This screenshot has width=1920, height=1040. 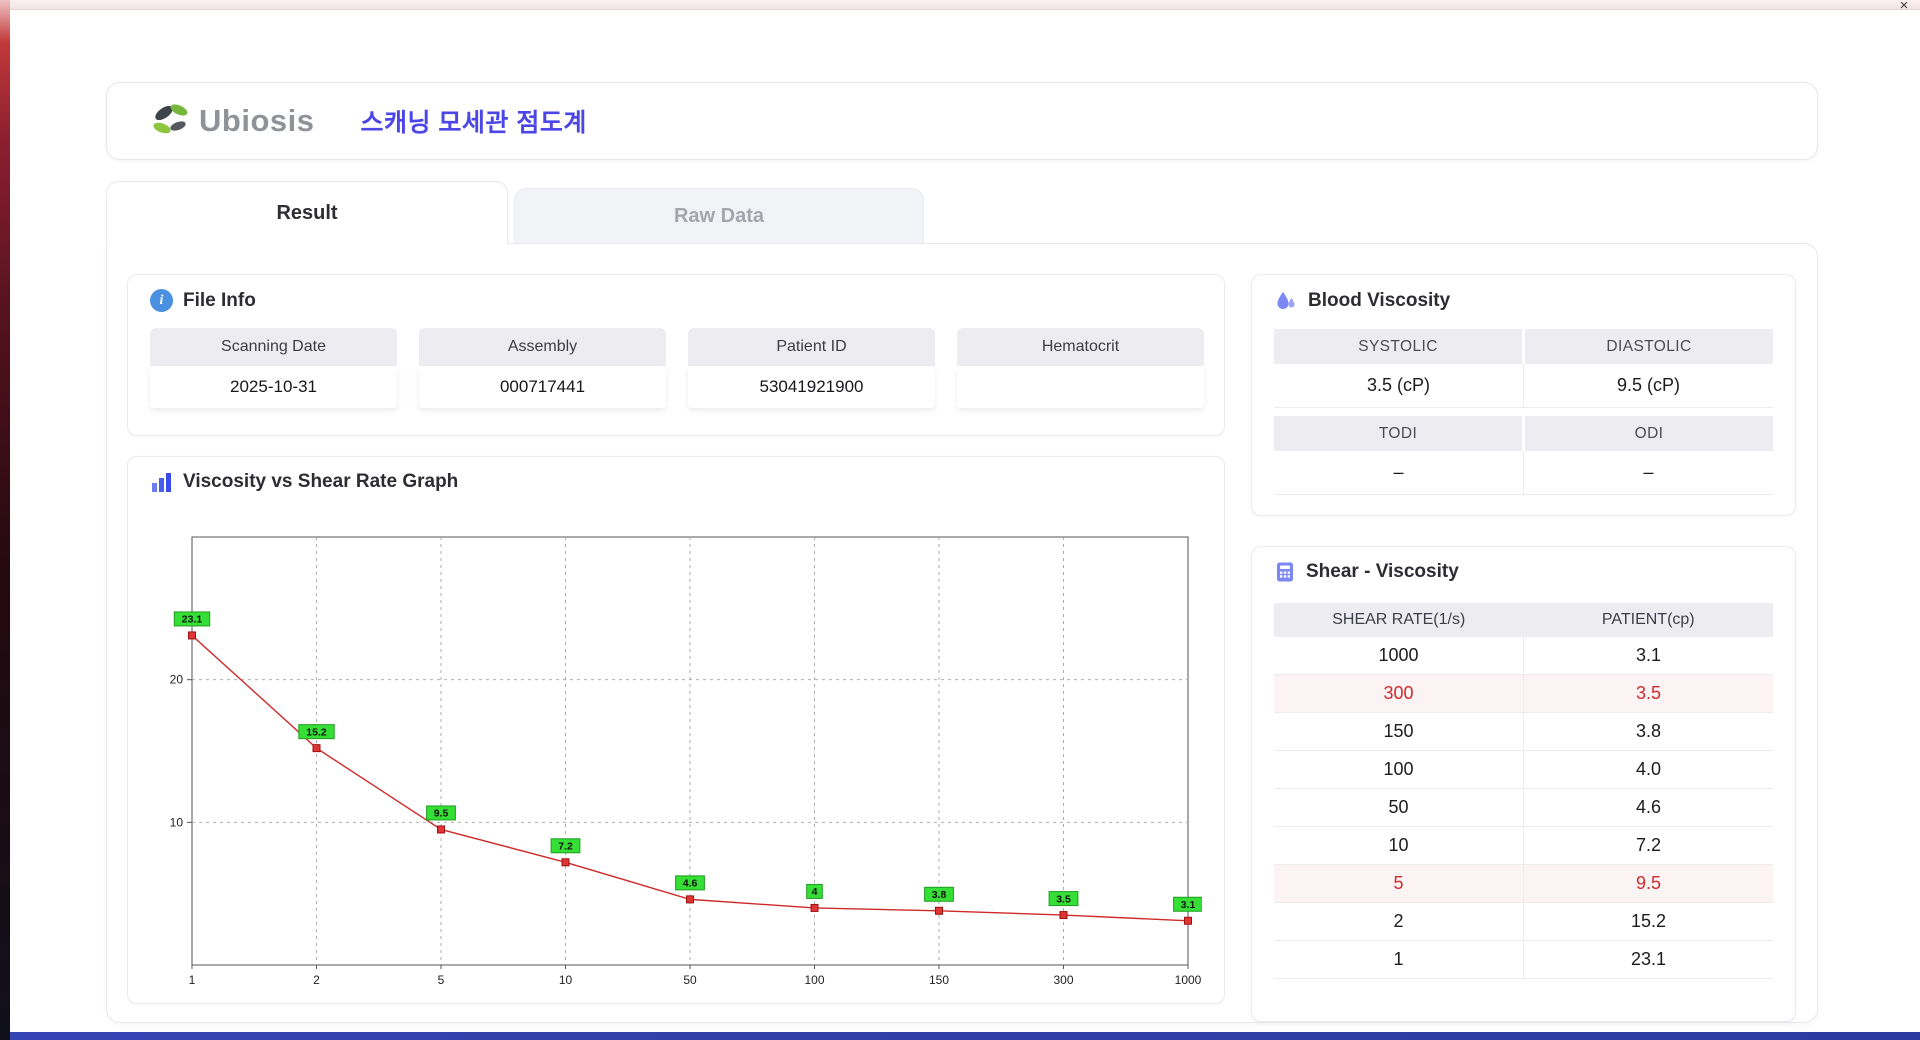 What do you see at coordinates (1398, 807) in the screenshot?
I see `shear-rate-cell: 50` at bounding box center [1398, 807].